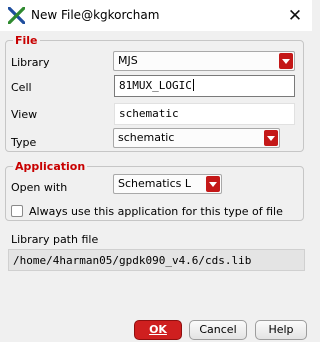 The height and width of the screenshot is (342, 320). I want to click on text-caret, so click(193, 85).